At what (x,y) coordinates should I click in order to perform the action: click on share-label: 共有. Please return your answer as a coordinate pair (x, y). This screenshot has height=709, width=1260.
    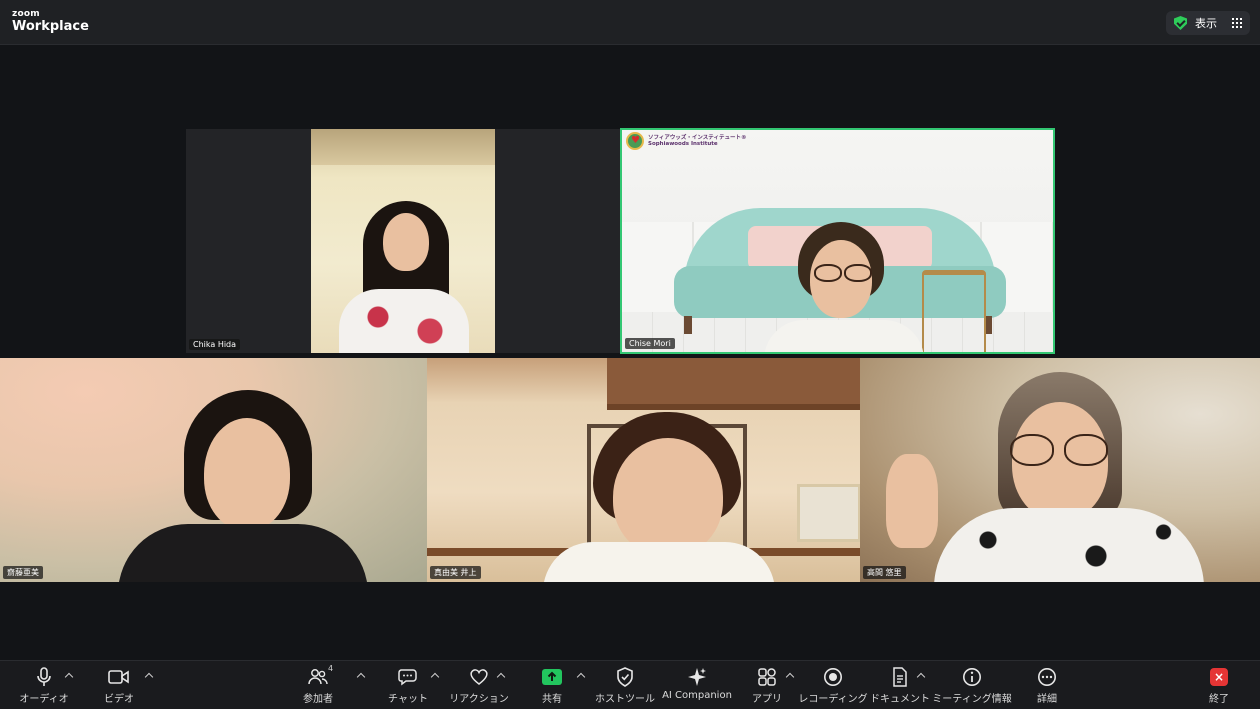
    Looking at the image, I should click on (552, 699).